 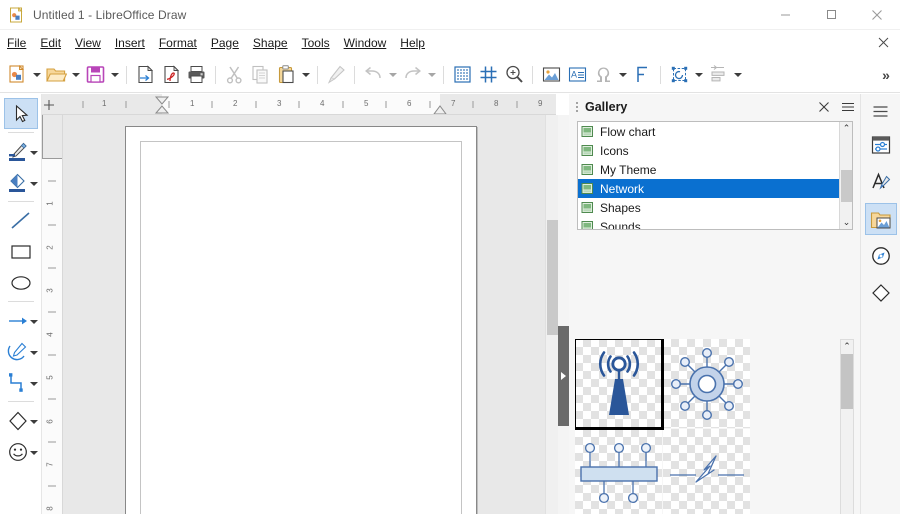 What do you see at coordinates (706, 471) in the screenshot?
I see `wireless-link-thumbnail` at bounding box center [706, 471].